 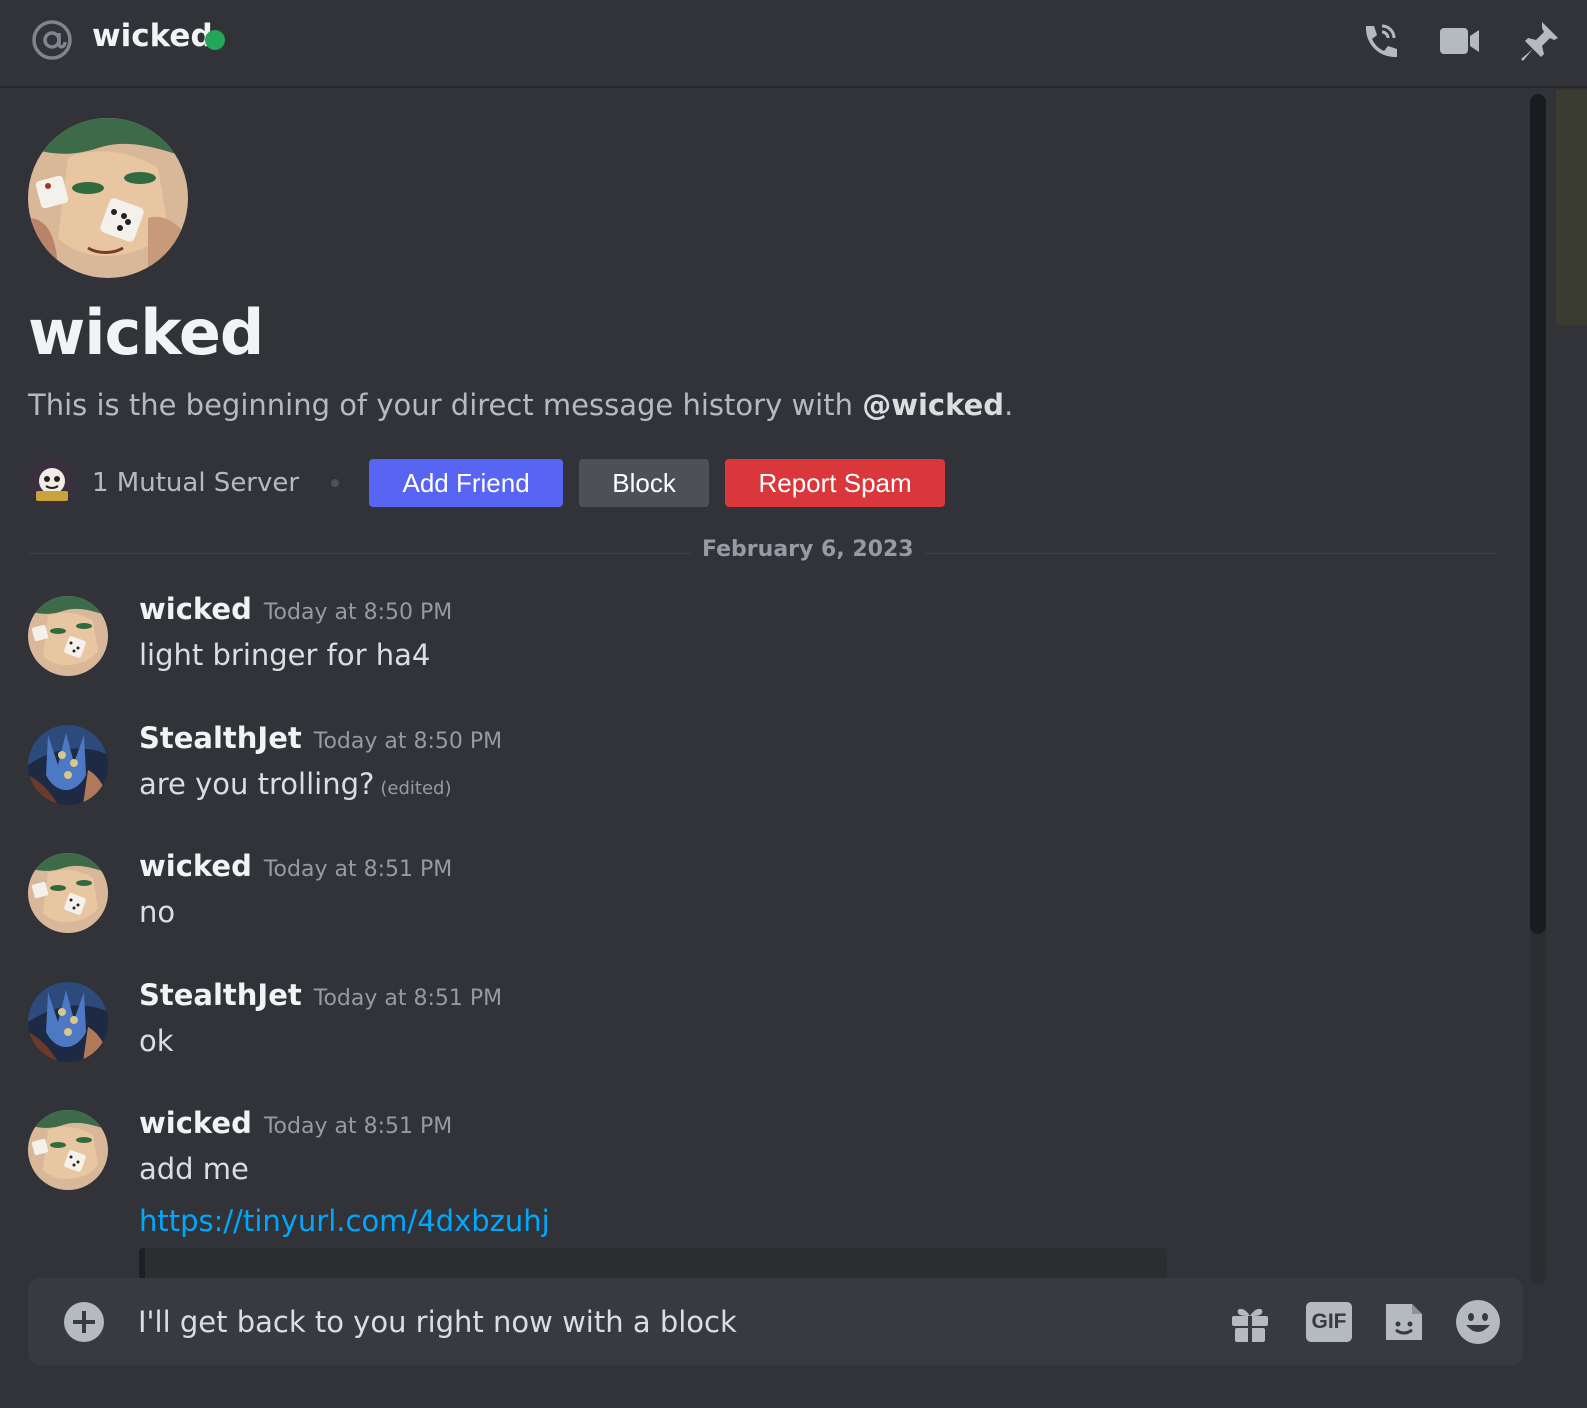 I want to click on report-spam-button: Report Spam, so click(x=835, y=483).